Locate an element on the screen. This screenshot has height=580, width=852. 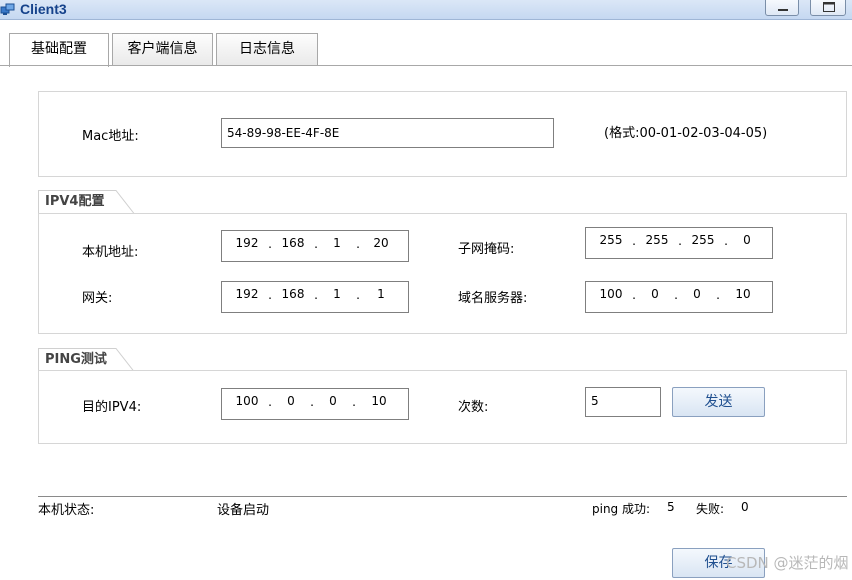
send-button: 发送 is located at coordinates (718, 402).